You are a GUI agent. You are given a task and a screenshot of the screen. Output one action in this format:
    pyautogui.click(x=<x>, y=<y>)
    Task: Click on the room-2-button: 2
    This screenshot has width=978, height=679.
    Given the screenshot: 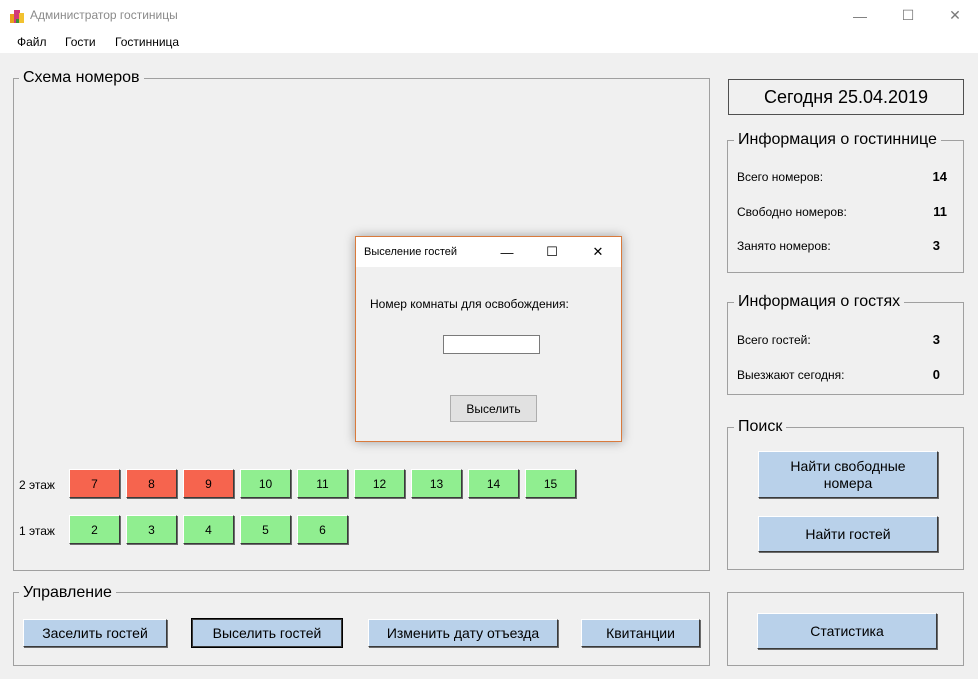 What is the action you would take?
    pyautogui.click(x=94, y=529)
    